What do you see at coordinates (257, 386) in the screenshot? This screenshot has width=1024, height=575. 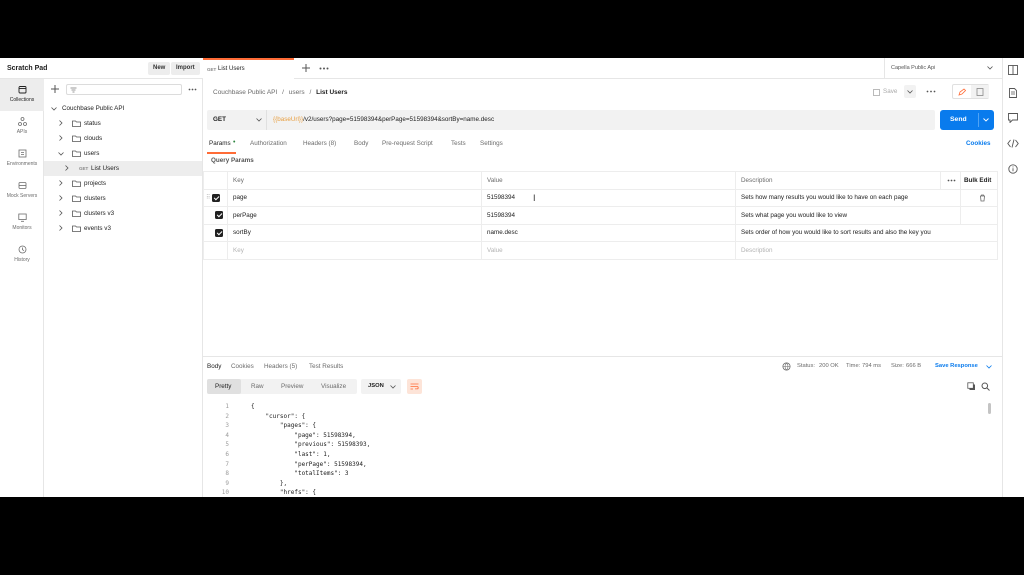 I see `format-raw: Raw` at bounding box center [257, 386].